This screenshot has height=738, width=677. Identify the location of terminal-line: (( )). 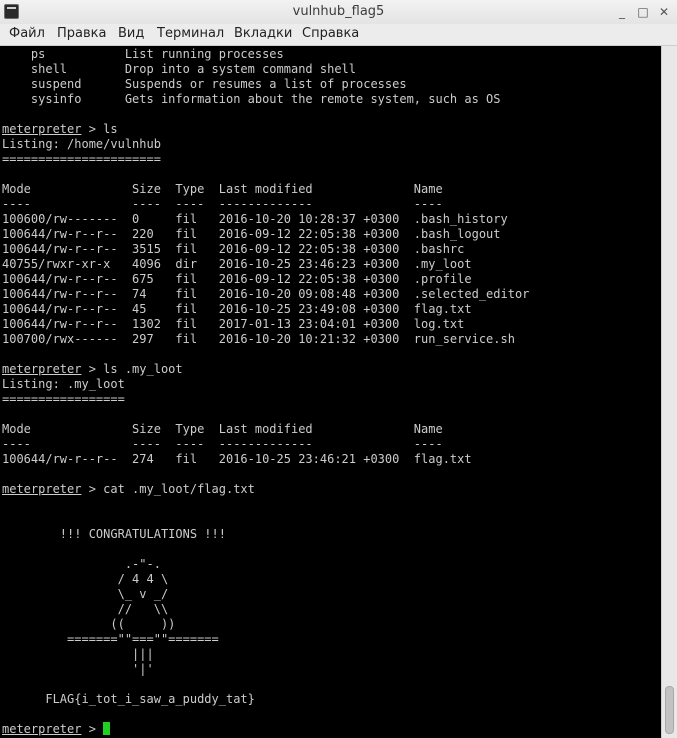
(89, 624).